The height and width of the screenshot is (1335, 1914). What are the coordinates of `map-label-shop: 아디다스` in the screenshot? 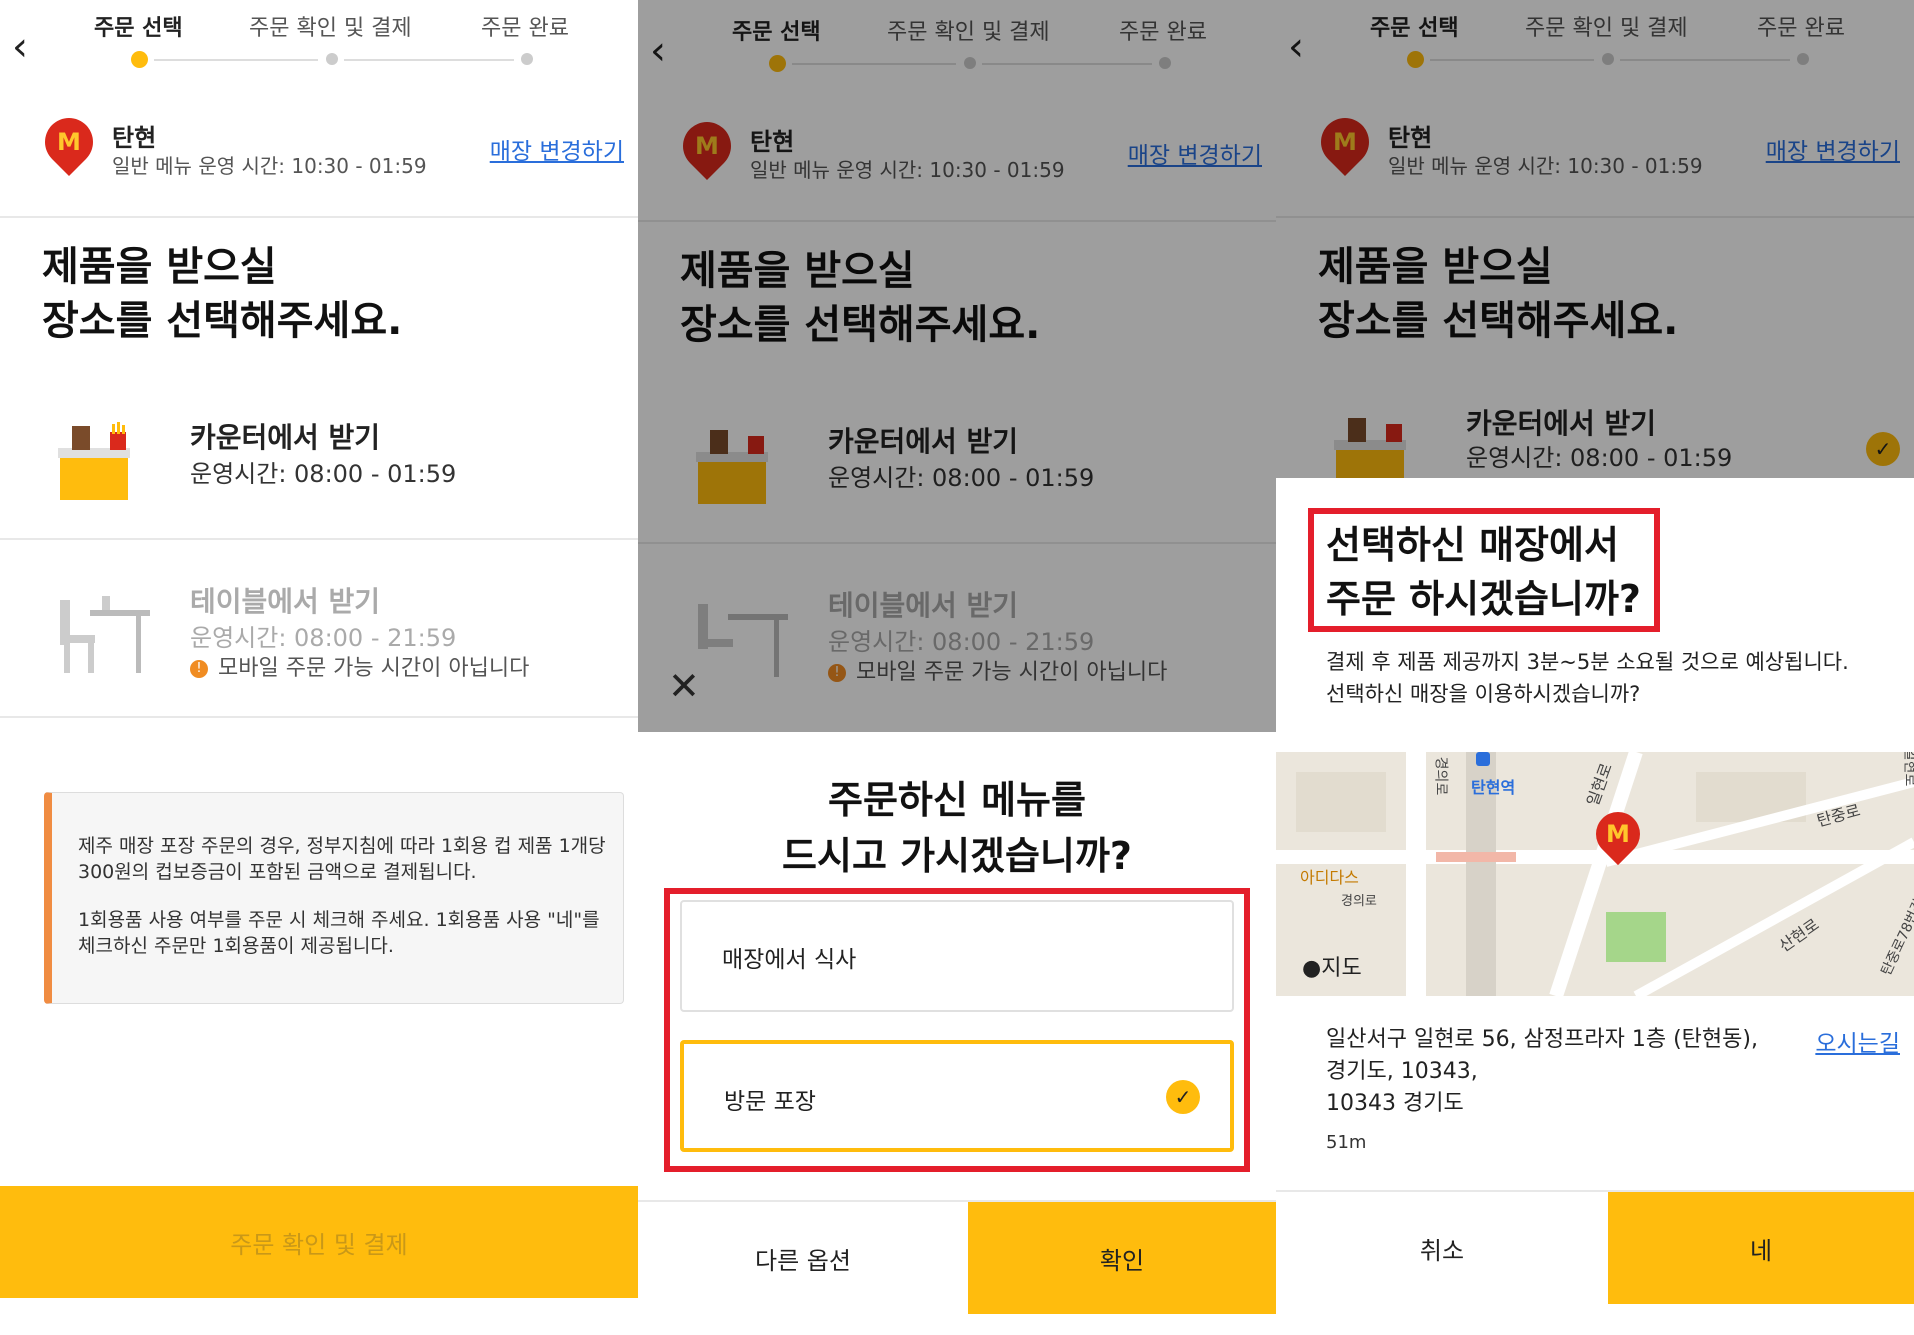 It's located at (1329, 877).